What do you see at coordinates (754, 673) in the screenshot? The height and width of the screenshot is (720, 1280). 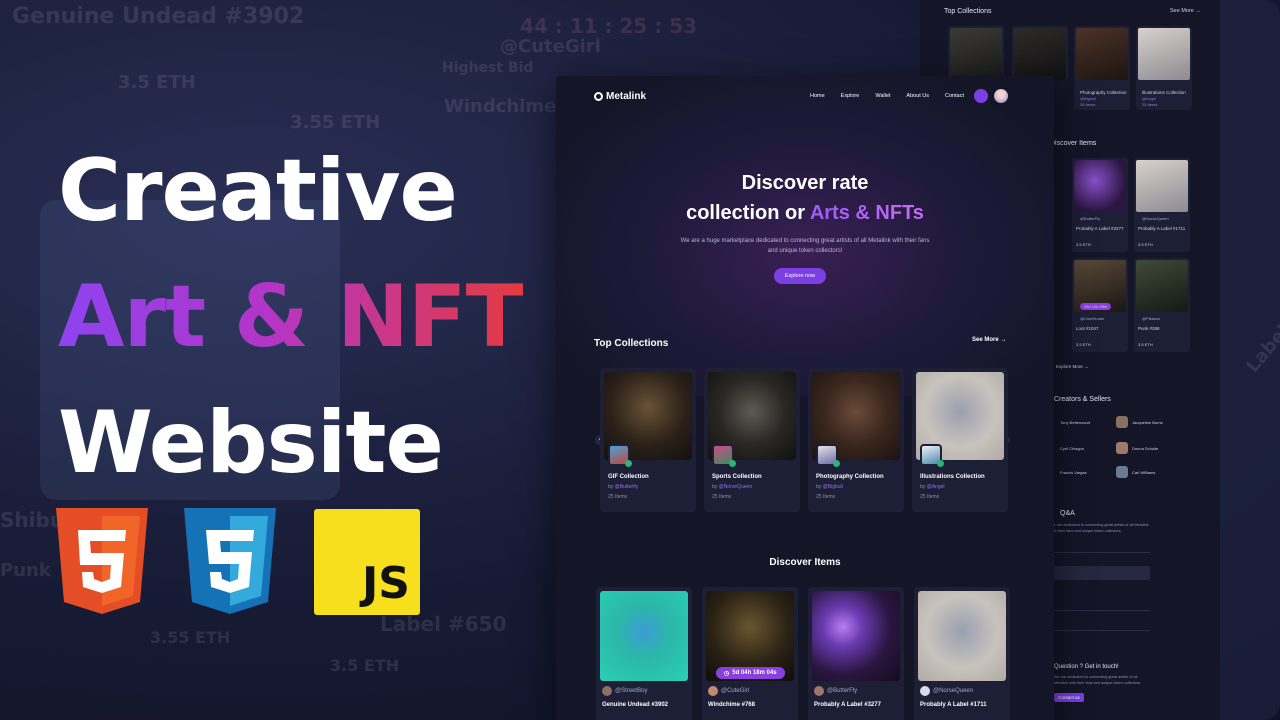 I see `auction-timer-text: 5d 04h 18m 04s` at bounding box center [754, 673].